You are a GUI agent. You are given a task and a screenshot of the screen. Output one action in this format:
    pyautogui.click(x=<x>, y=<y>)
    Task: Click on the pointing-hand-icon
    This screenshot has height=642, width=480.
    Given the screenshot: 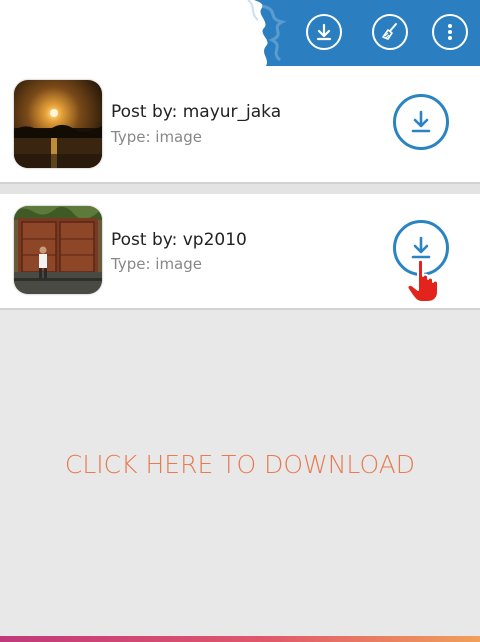 What is the action you would take?
    pyautogui.click(x=424, y=281)
    